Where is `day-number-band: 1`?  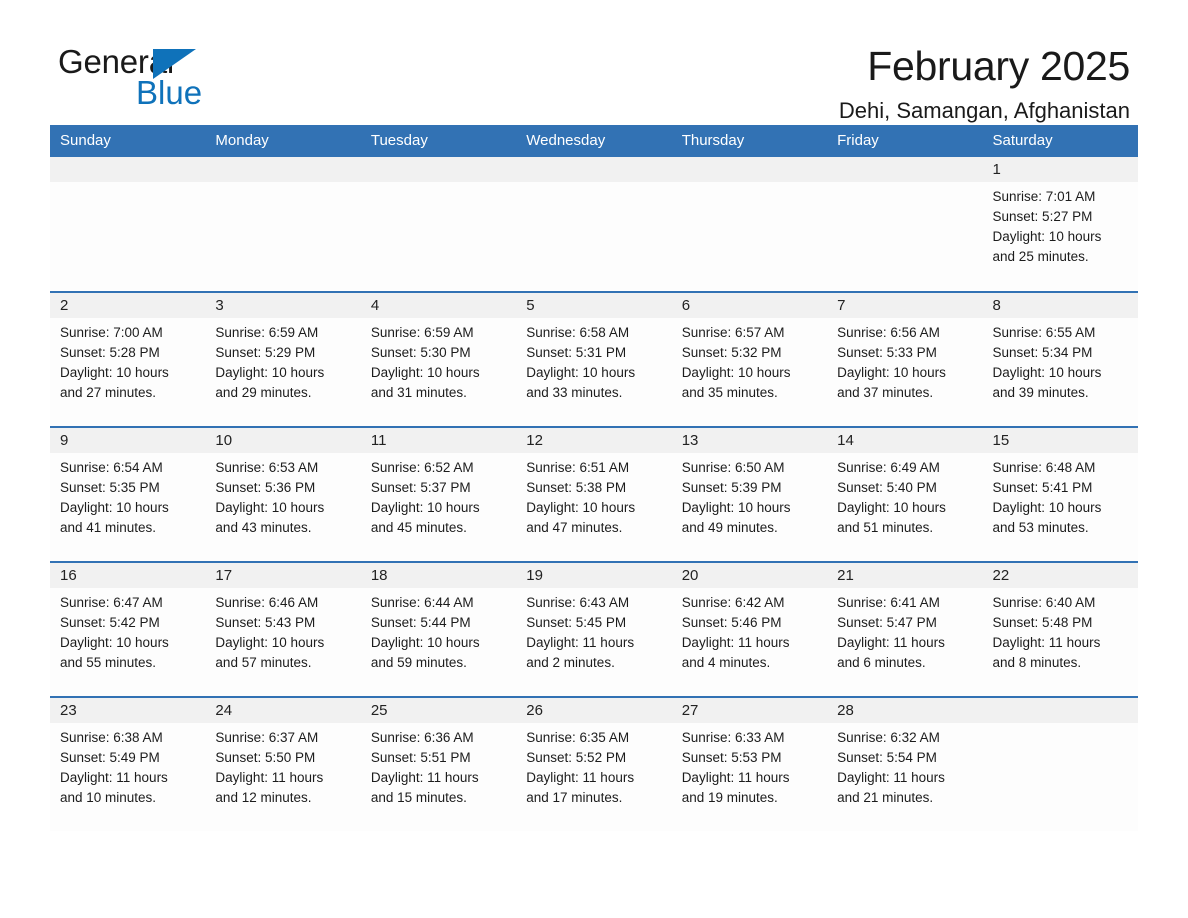 day-number-band: 1 is located at coordinates (1060, 169).